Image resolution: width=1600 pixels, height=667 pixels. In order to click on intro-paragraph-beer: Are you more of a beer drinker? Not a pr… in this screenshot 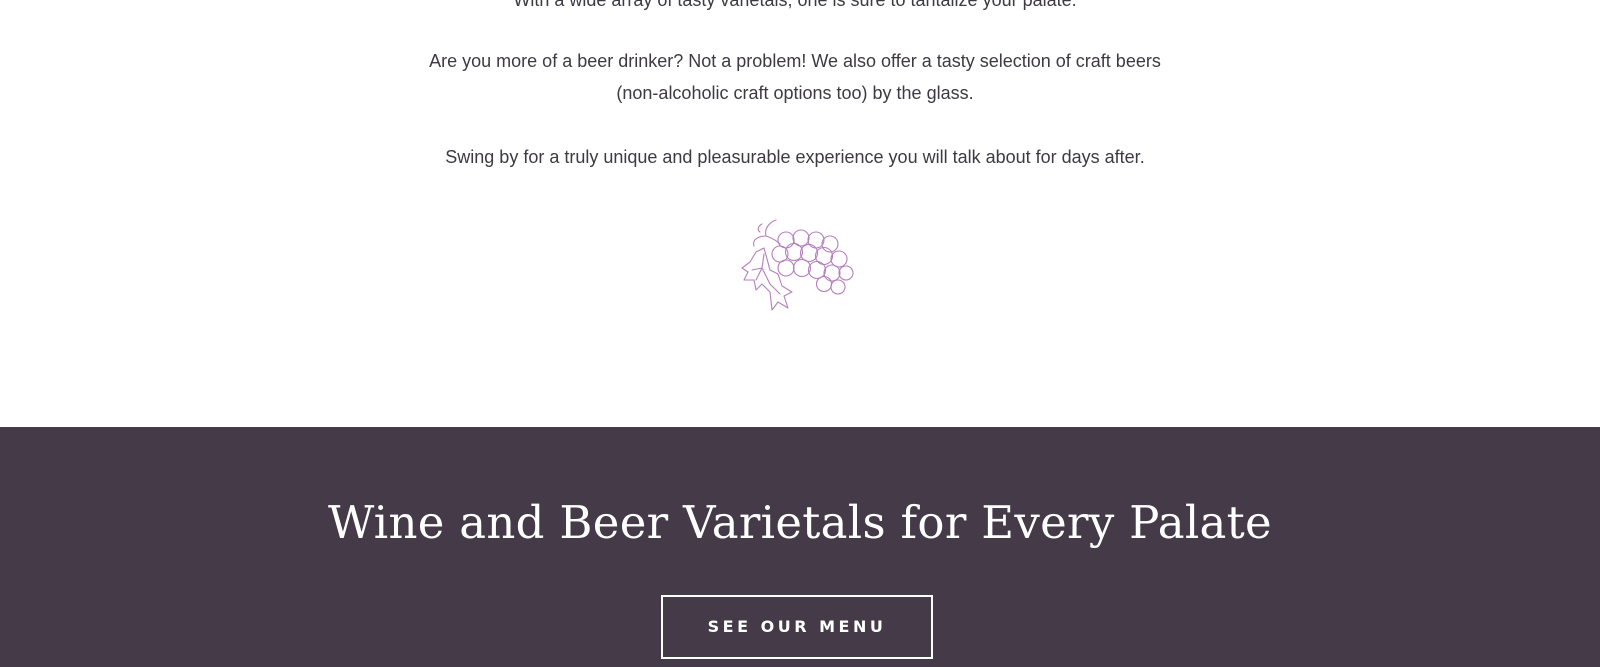, I will do `click(795, 77)`.